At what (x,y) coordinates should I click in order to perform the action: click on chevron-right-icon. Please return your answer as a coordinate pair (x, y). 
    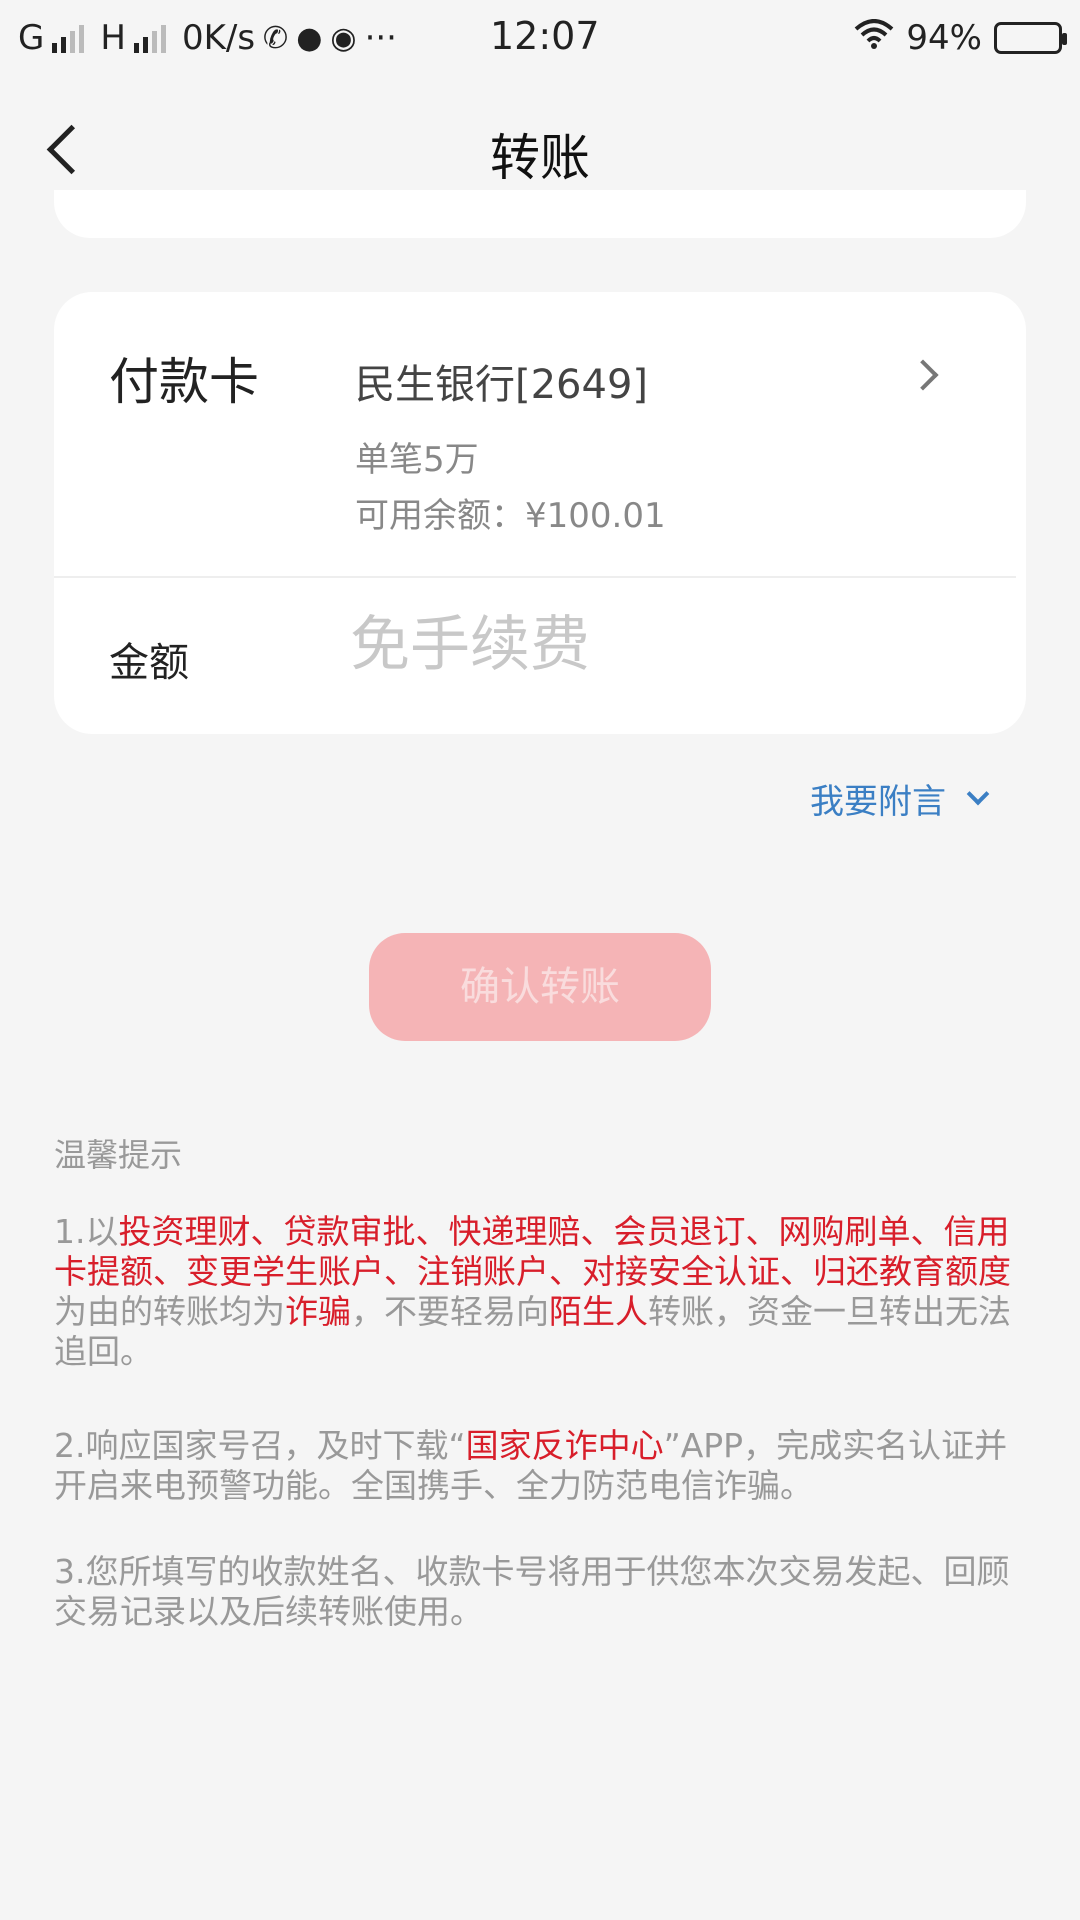
    Looking at the image, I should click on (923, 375).